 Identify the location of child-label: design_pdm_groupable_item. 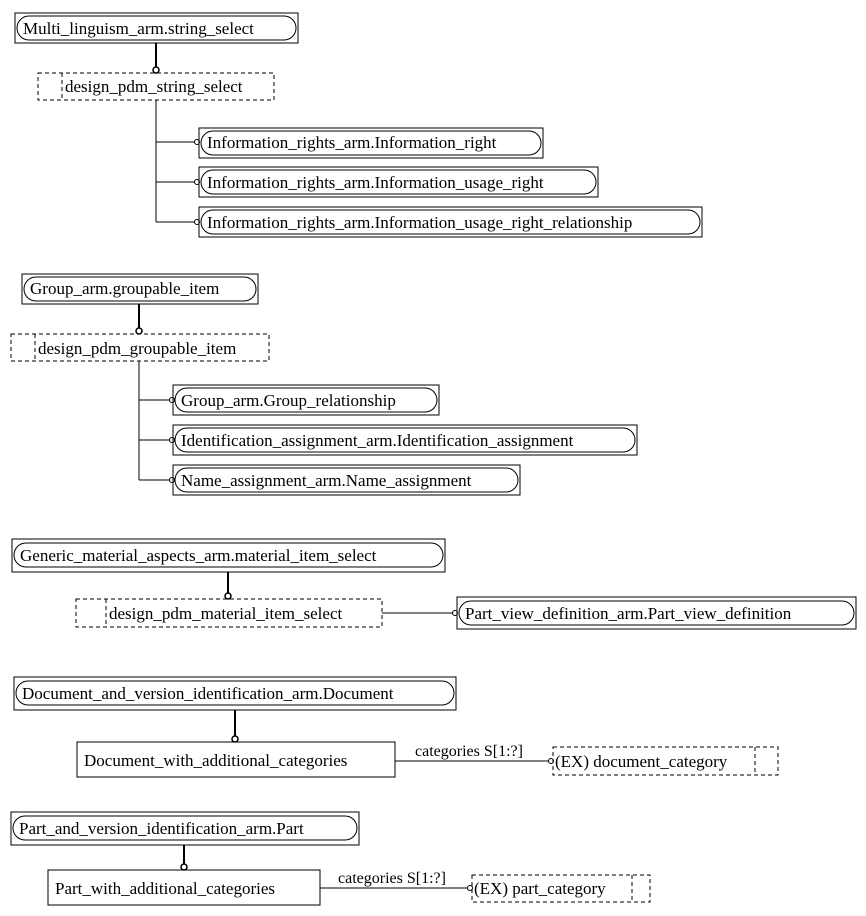
(137, 348).